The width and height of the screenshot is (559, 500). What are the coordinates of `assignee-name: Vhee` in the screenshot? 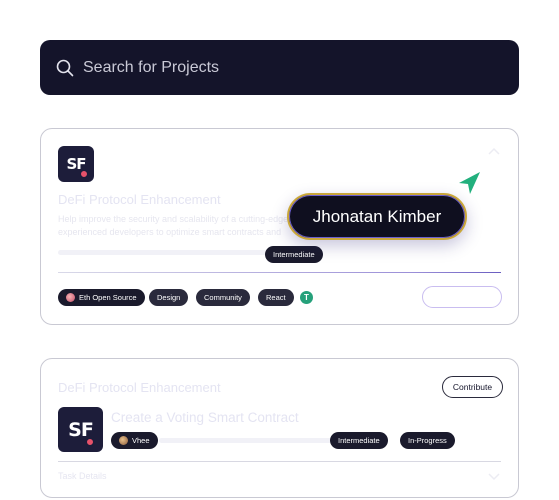 It's located at (141, 440).